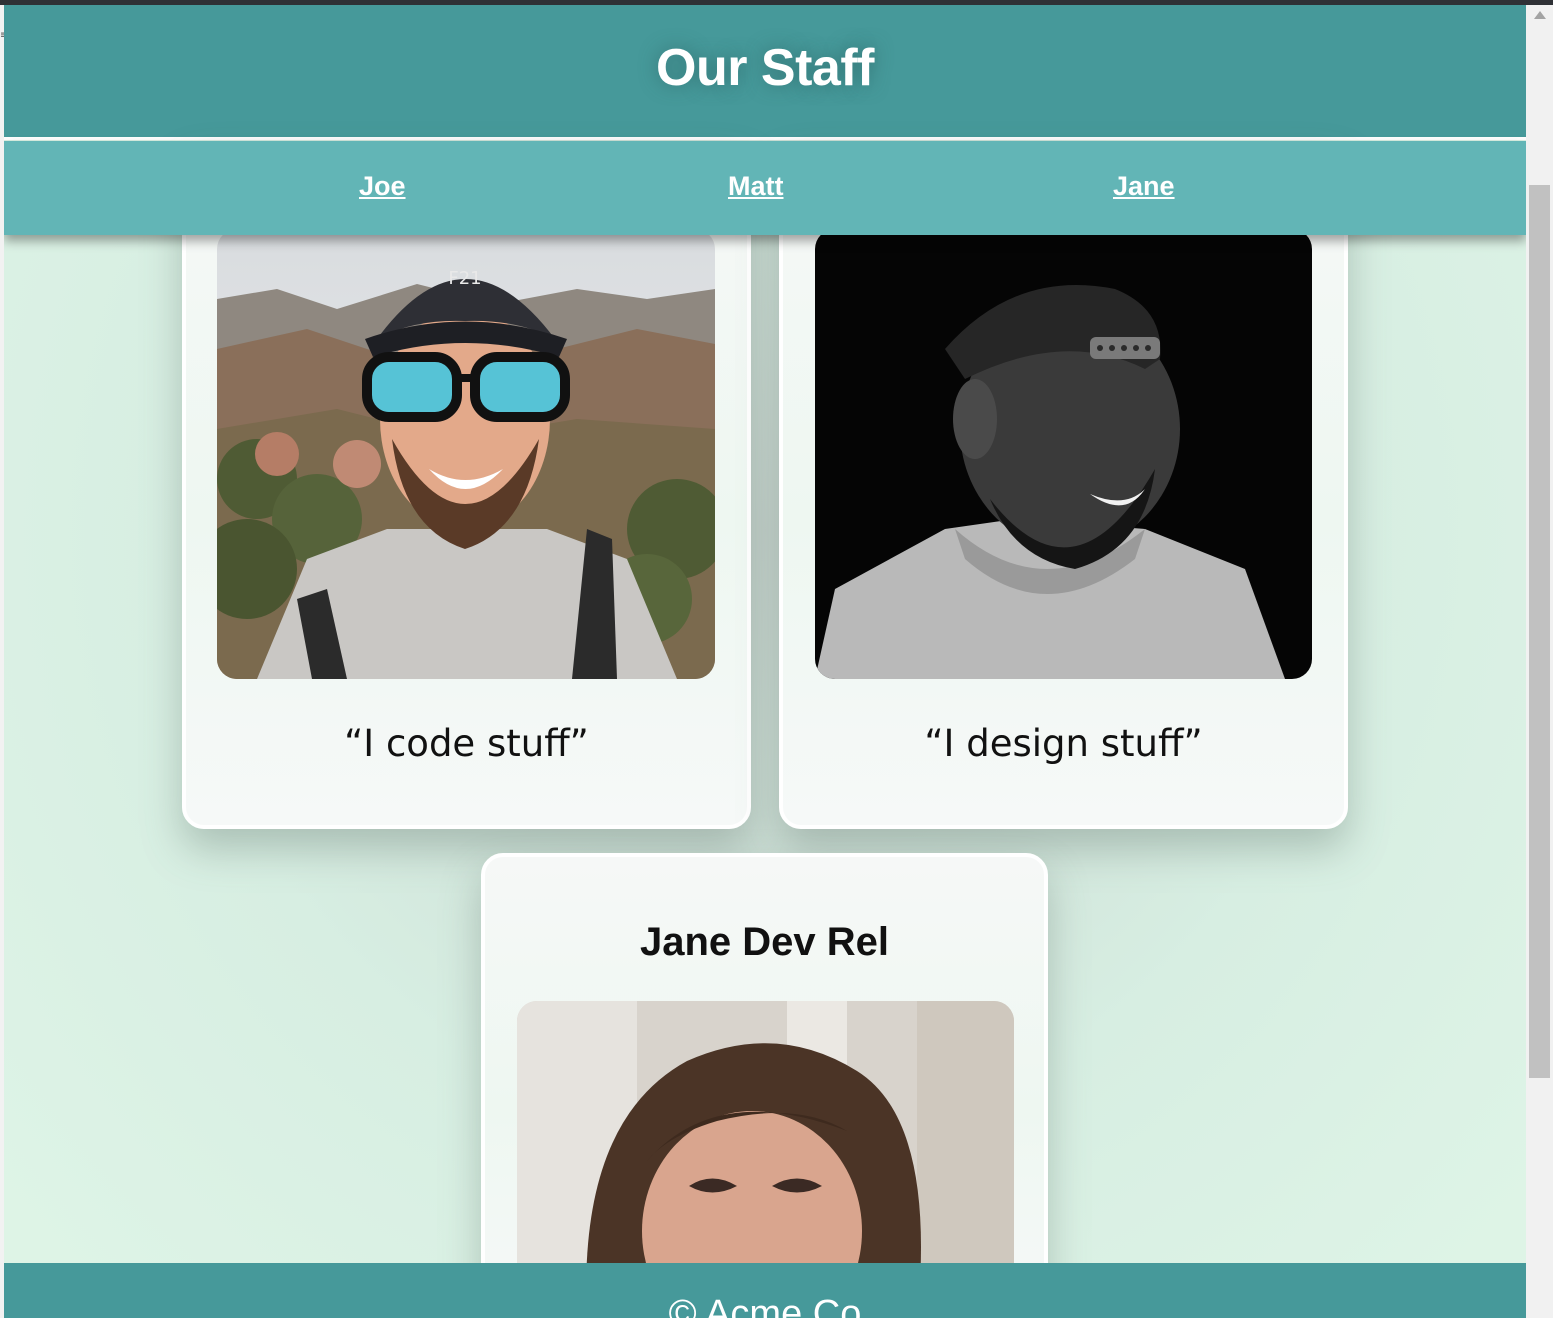 The width and height of the screenshot is (1553, 1318). I want to click on page-scrollbar, so click(1539, 661).